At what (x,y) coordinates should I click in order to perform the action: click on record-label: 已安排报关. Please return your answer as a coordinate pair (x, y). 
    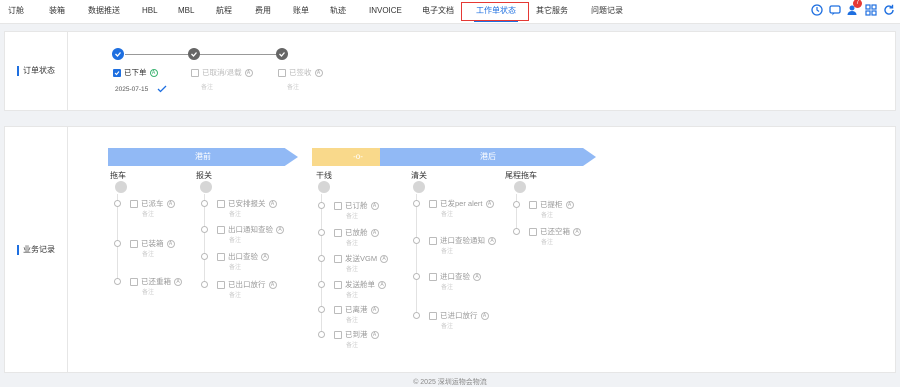
    Looking at the image, I should click on (247, 203).